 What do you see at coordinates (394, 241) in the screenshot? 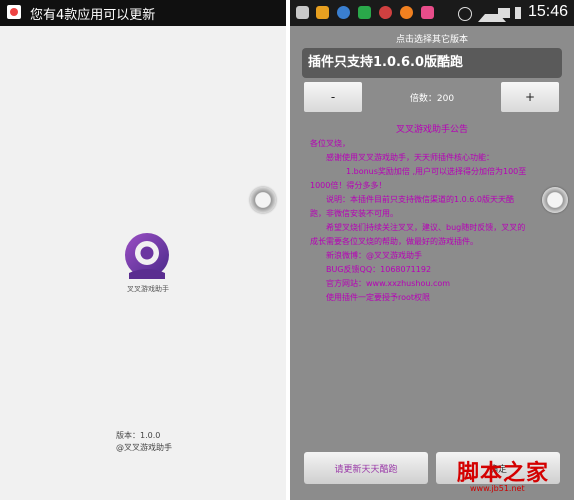
I see `announcement-line: 成长需要各位叉烧的帮助，做最好的游戏插件。` at bounding box center [394, 241].